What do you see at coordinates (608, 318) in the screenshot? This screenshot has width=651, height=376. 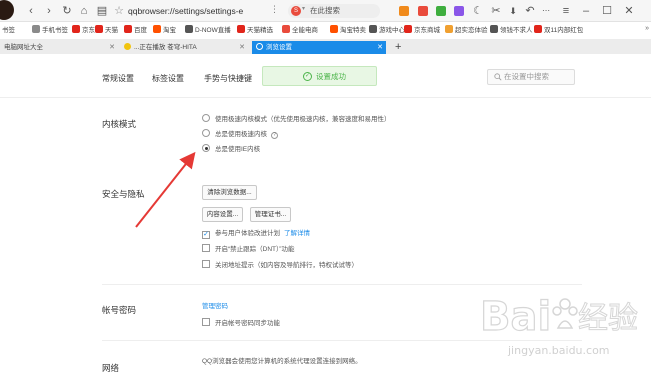 I see `watermark-suffix: 经验` at bounding box center [608, 318].